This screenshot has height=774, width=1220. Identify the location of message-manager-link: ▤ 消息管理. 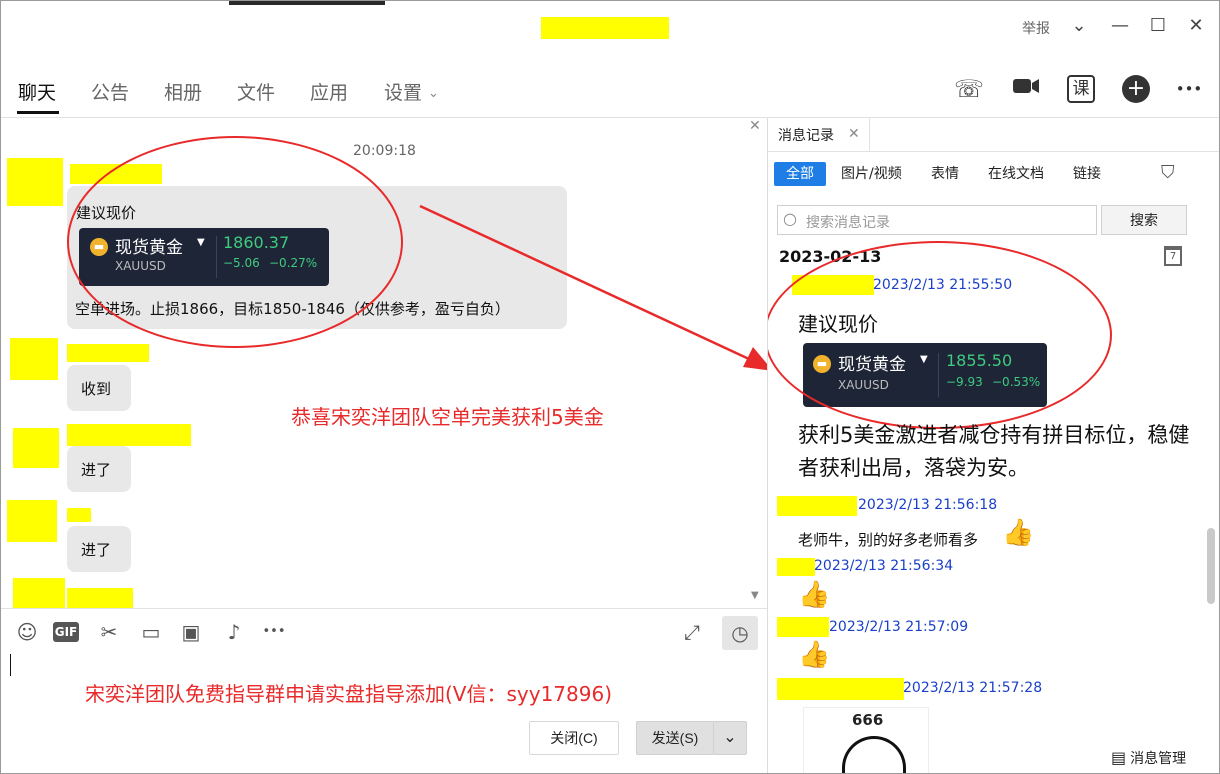
(1148, 758).